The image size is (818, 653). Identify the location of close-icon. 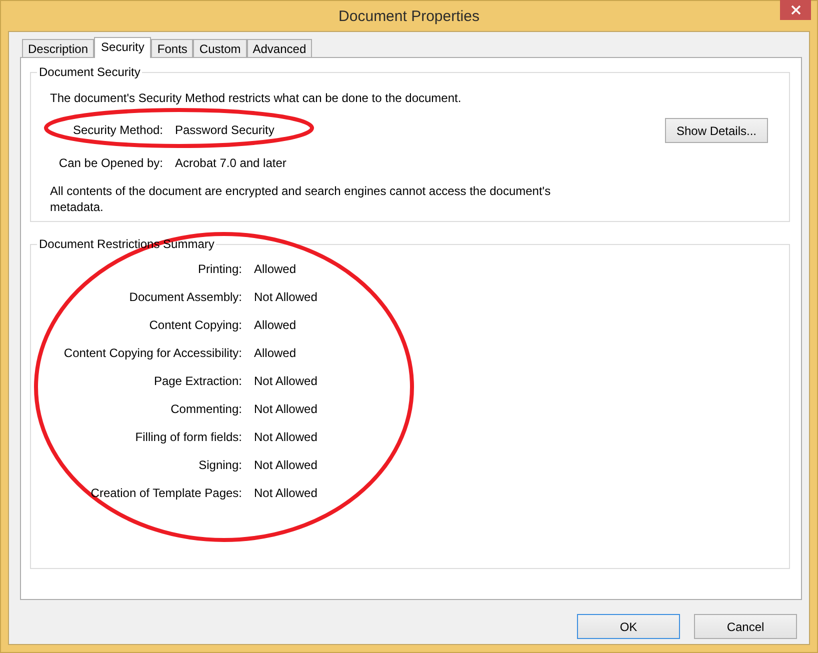
(795, 10).